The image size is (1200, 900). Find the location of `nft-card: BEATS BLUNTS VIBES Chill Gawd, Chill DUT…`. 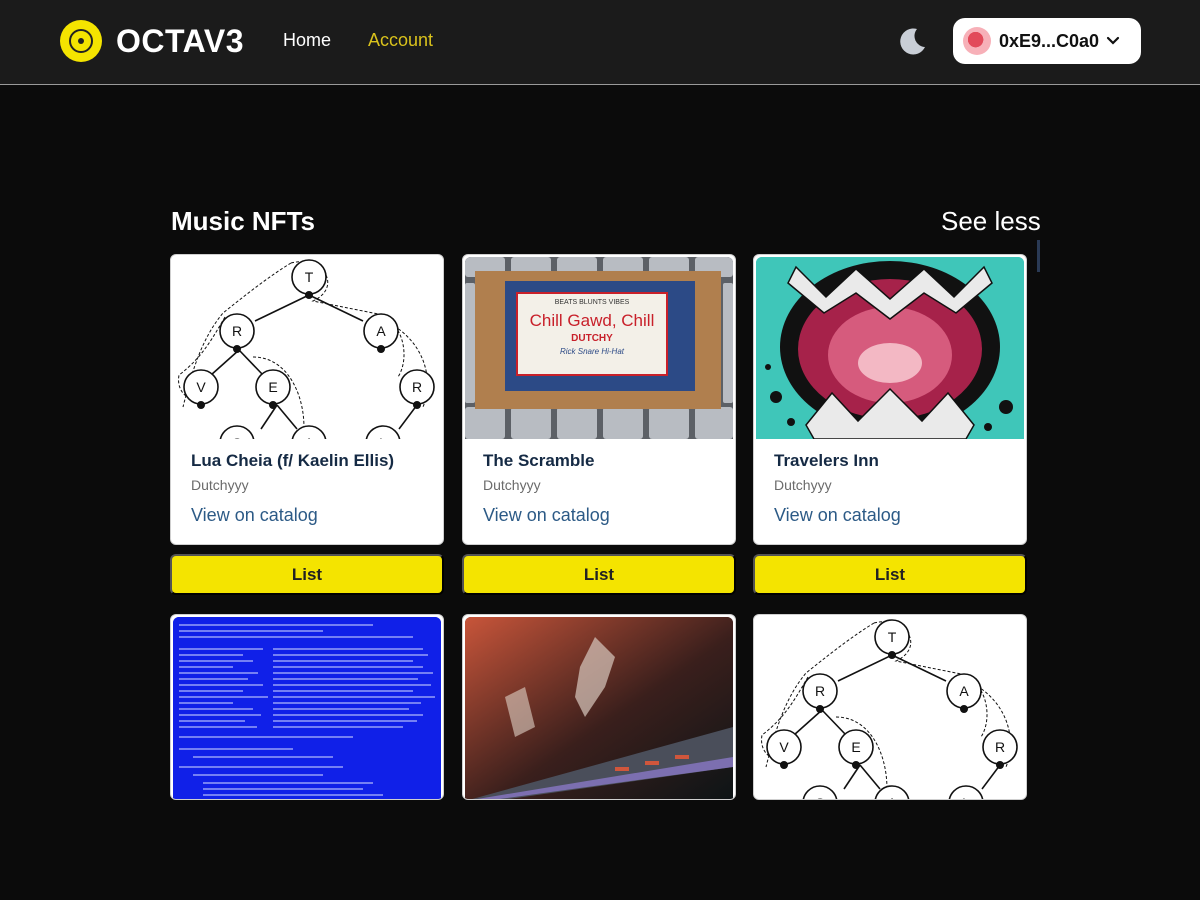

nft-card: BEATS BLUNTS VIBES Chill Gawd, Chill DUT… is located at coordinates (599, 399).